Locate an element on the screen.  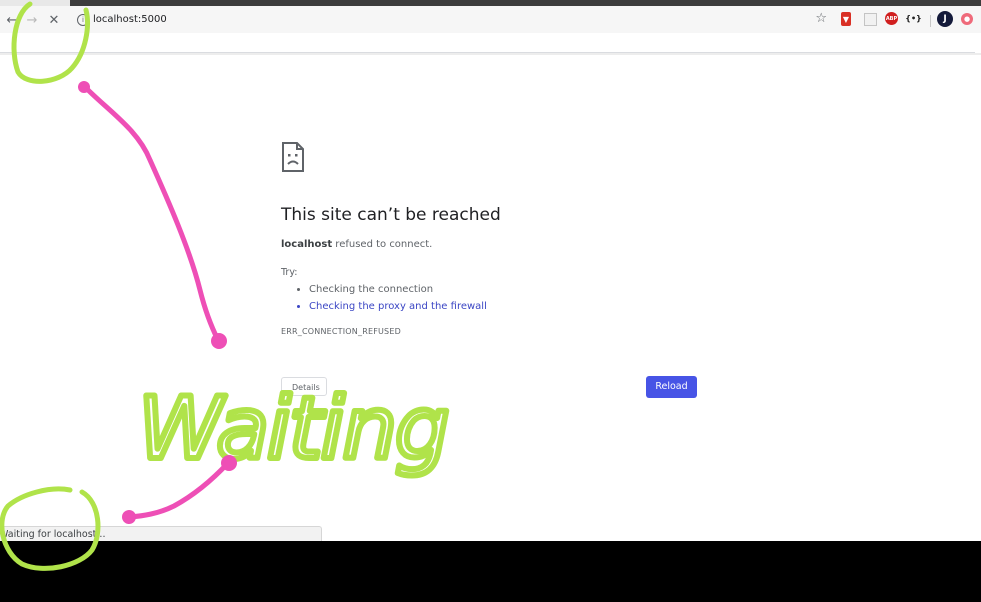
try-label: Try: is located at coordinates (289, 272).